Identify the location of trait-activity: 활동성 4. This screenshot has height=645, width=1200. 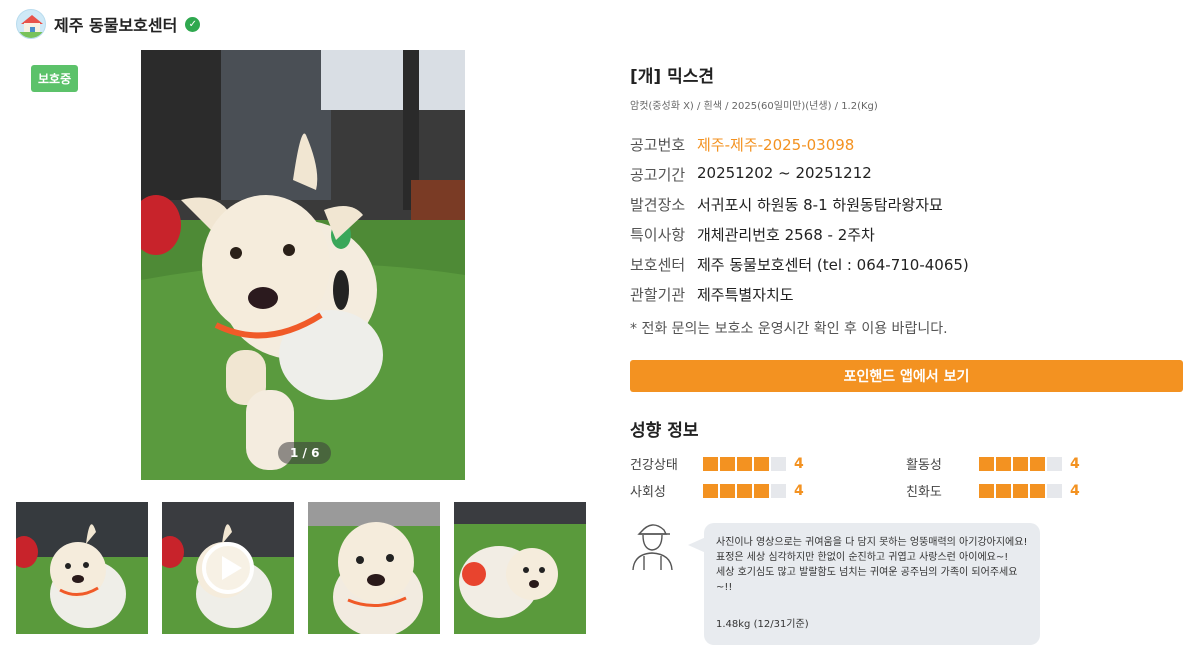
(1044, 464).